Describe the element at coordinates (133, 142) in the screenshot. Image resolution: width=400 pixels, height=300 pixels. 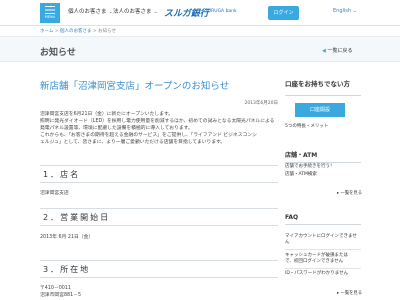
I see `article-paragraph: ェルジュ」として、皆さまに、より一層ご愛顧いただける店舗を目指してまいります。` at that location.